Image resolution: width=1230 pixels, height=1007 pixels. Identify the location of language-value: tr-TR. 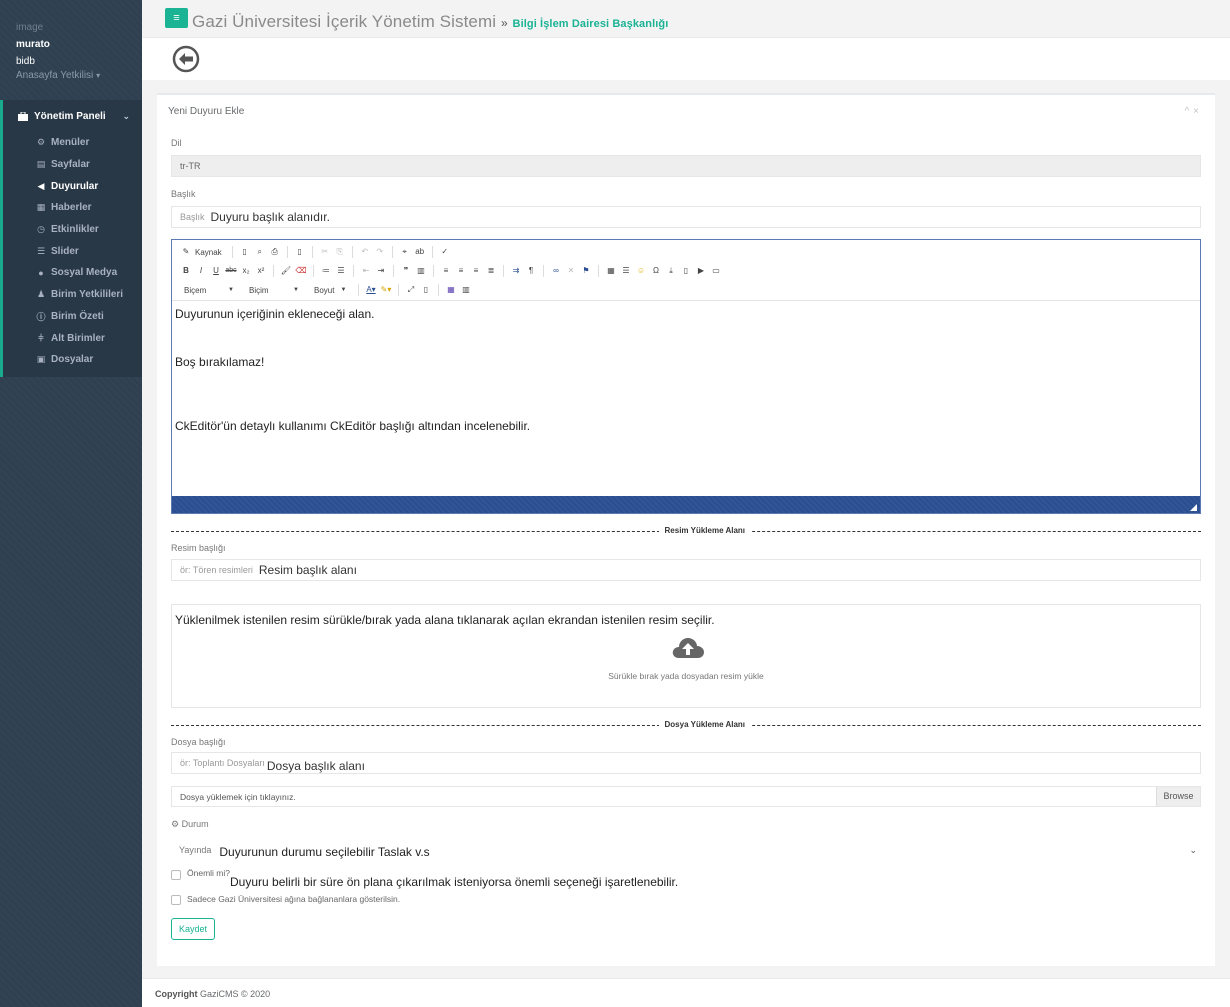
(190, 166).